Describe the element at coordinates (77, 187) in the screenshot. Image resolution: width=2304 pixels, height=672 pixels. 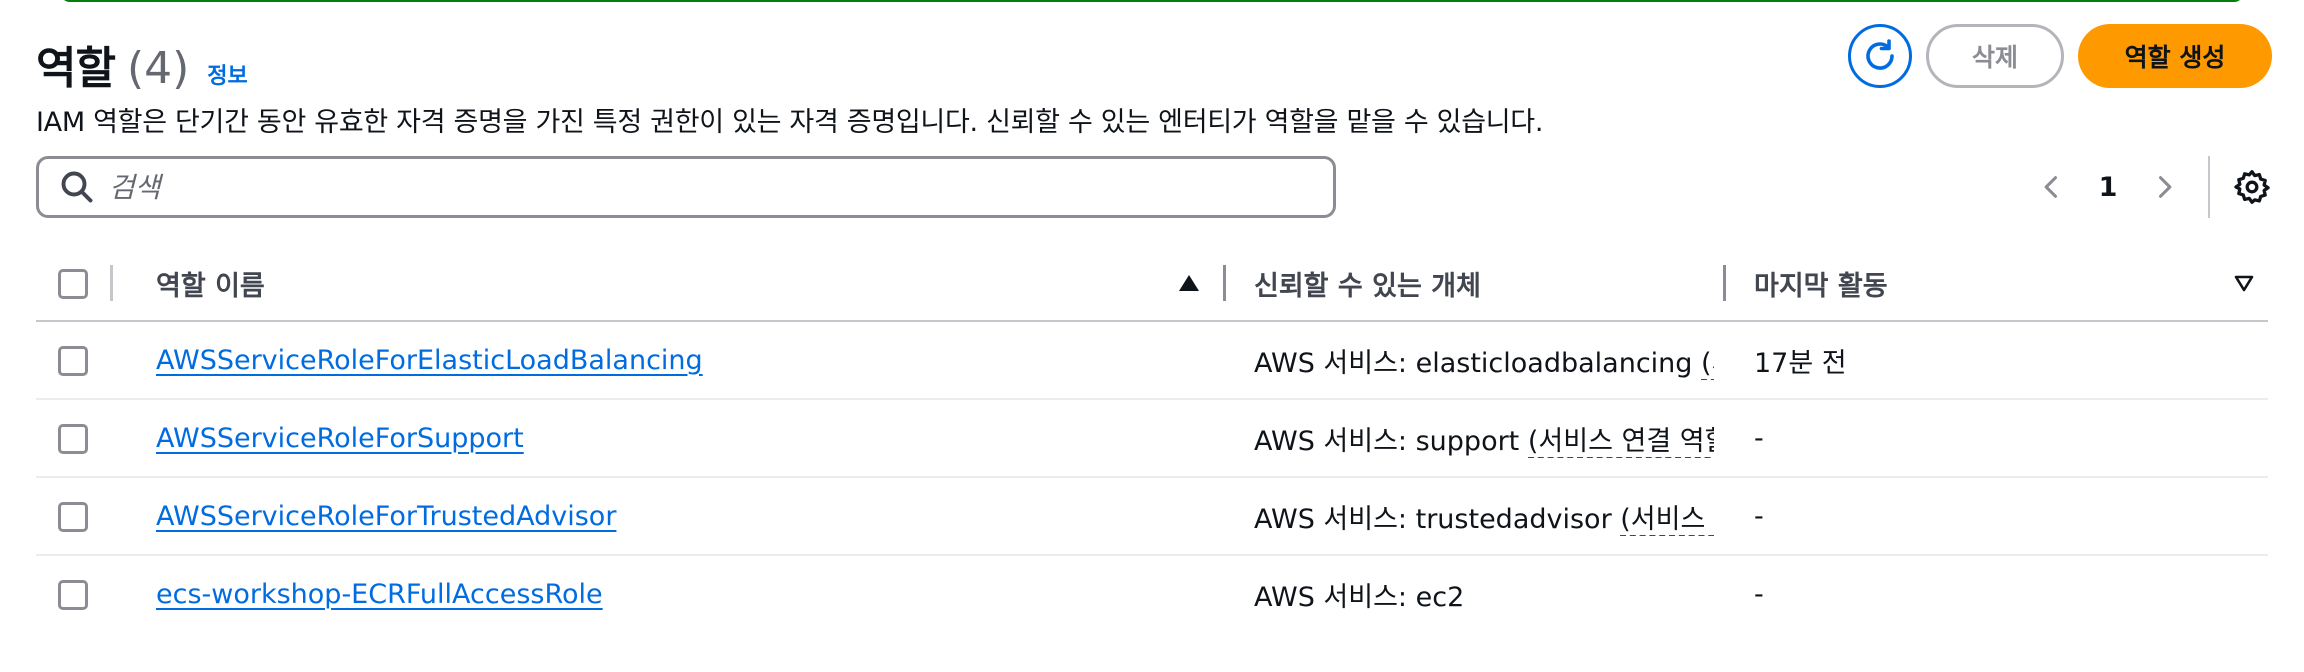
I see `search-icon` at that location.